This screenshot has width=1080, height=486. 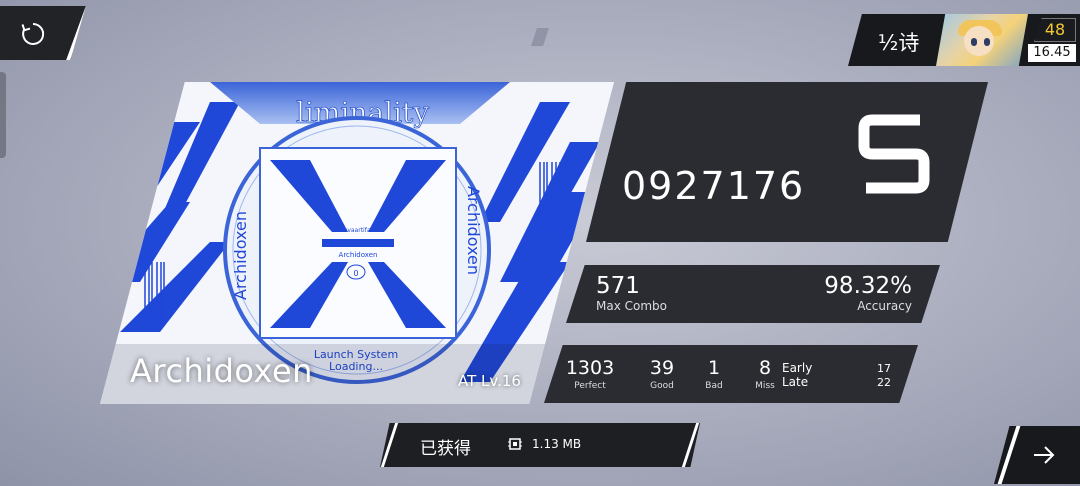 What do you see at coordinates (787, 162) in the screenshot?
I see `score-panel: 0927176 S` at bounding box center [787, 162].